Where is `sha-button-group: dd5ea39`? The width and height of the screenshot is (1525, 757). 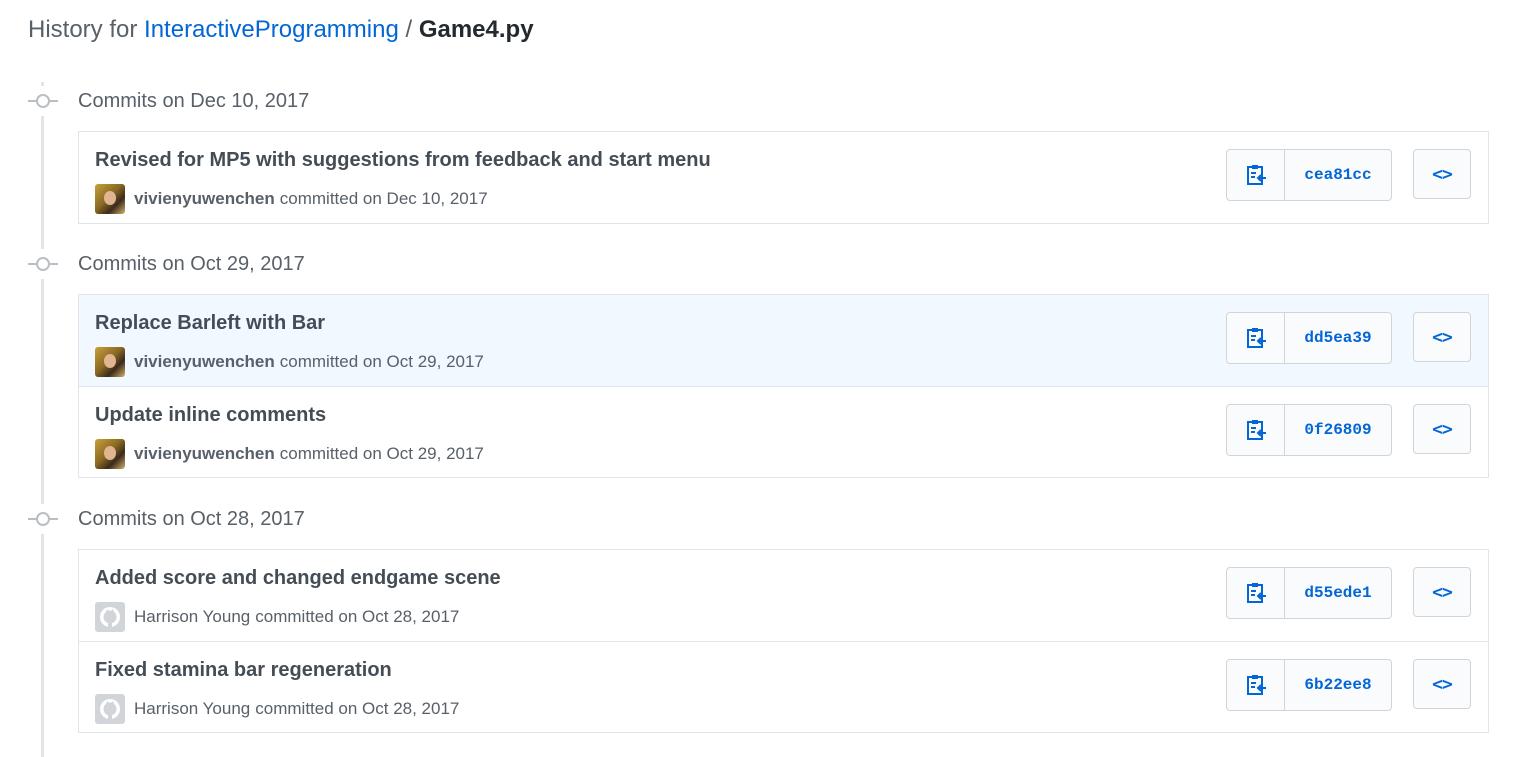 sha-button-group: dd5ea39 is located at coordinates (1309, 338).